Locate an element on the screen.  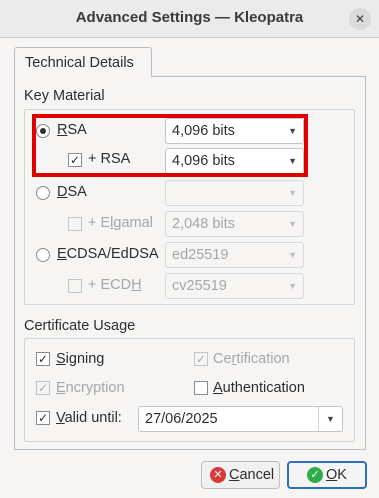
elgamal-size-value: 2,048 bits is located at coordinates (203, 224).